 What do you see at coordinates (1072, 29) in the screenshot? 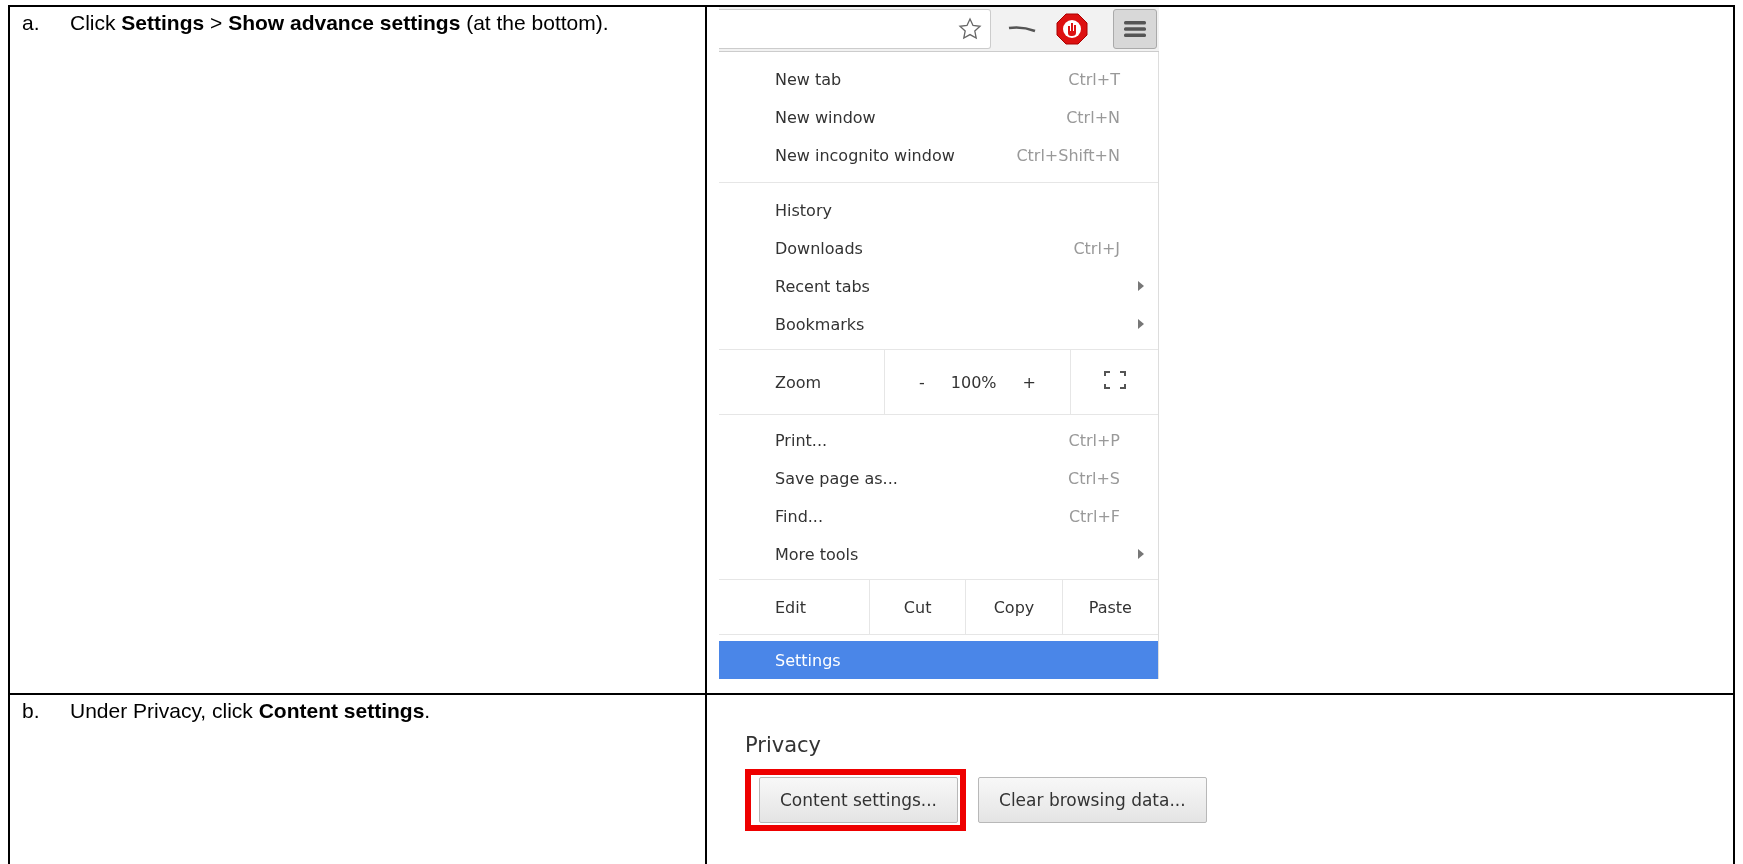
I see `stop-hand-icon` at bounding box center [1072, 29].